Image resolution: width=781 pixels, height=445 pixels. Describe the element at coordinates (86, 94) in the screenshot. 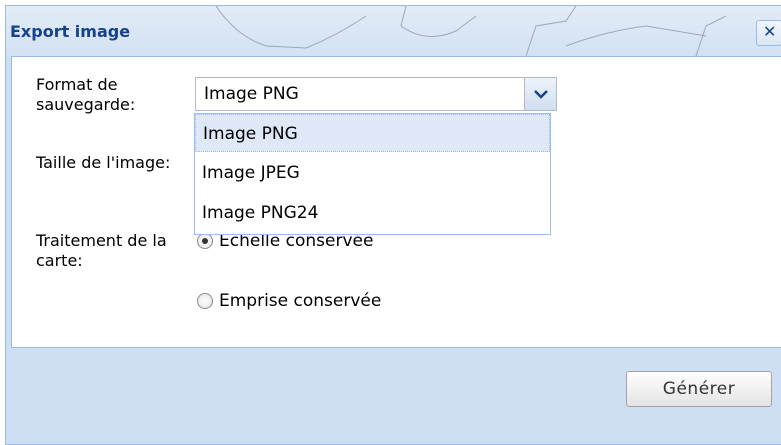

I see `format-label: Format de sauvegarde:` at that location.